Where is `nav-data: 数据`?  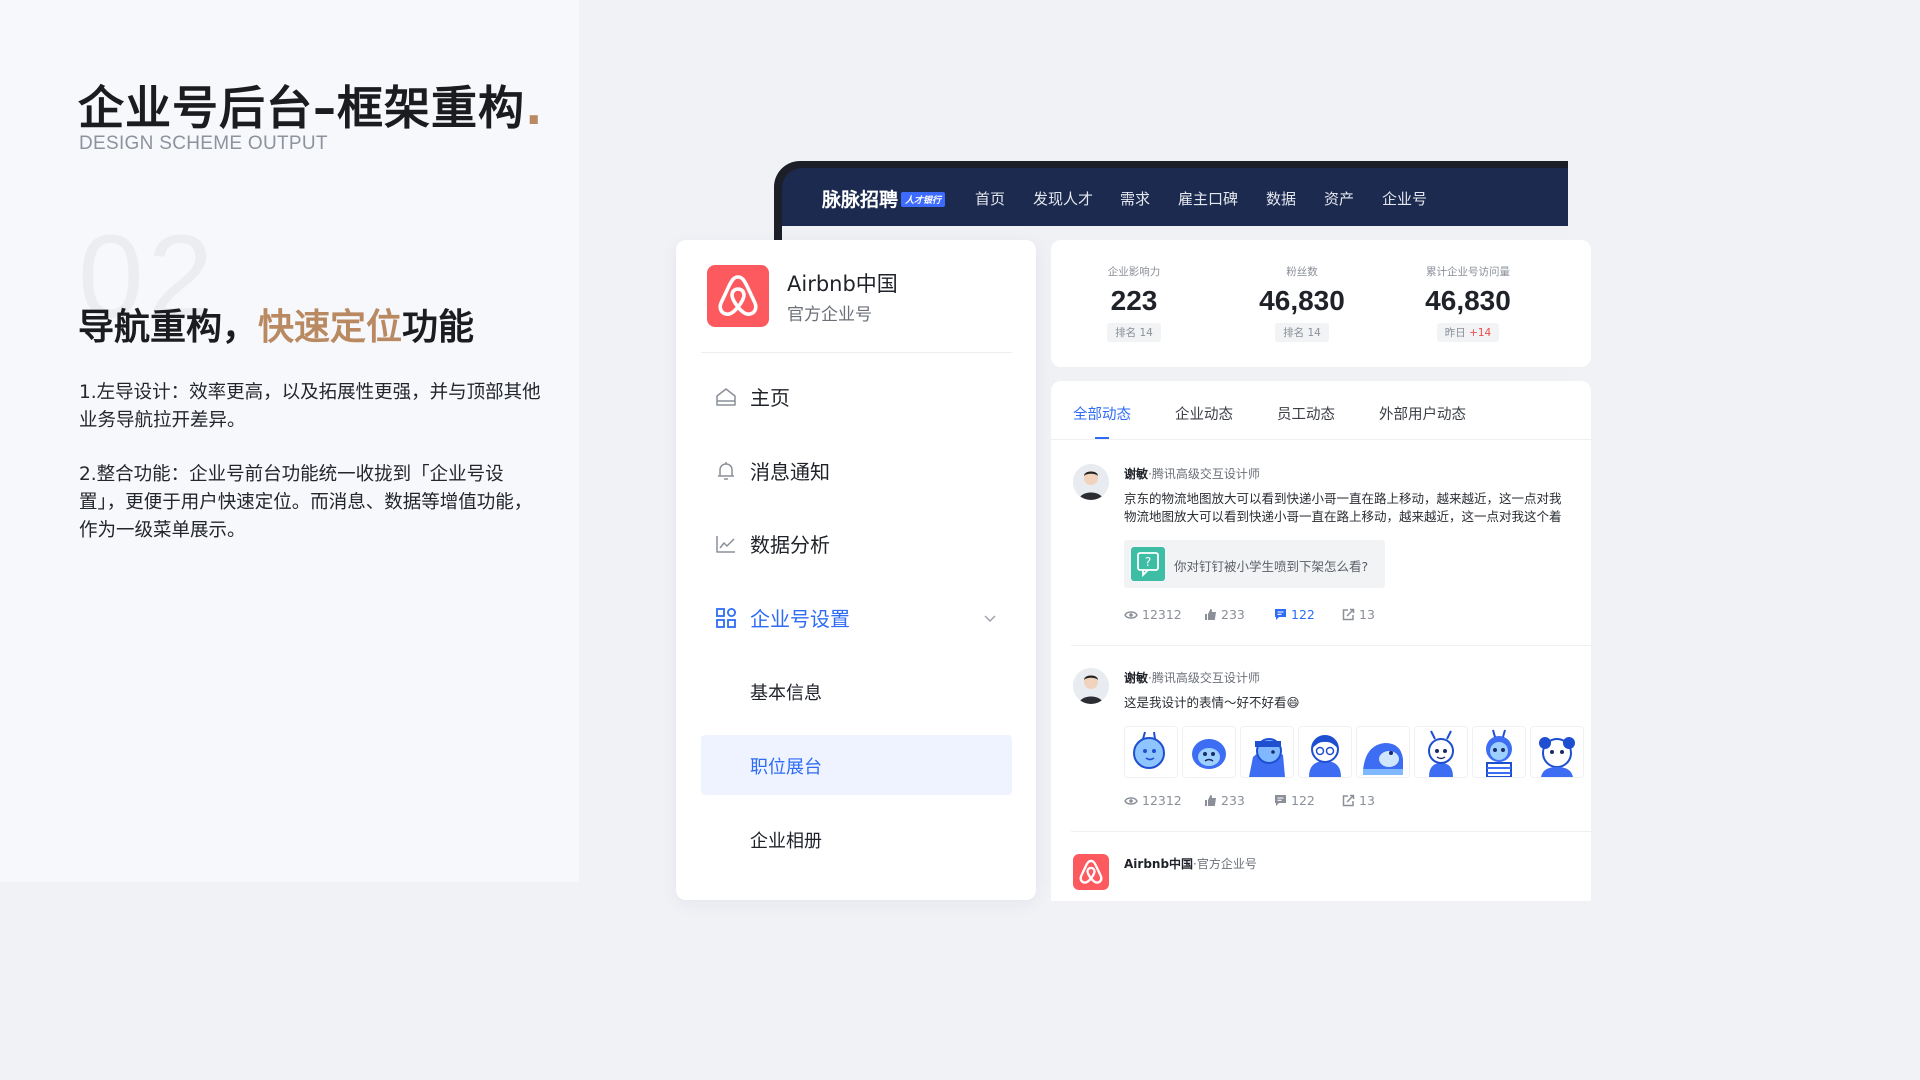
nav-data: 数据 is located at coordinates (1281, 198).